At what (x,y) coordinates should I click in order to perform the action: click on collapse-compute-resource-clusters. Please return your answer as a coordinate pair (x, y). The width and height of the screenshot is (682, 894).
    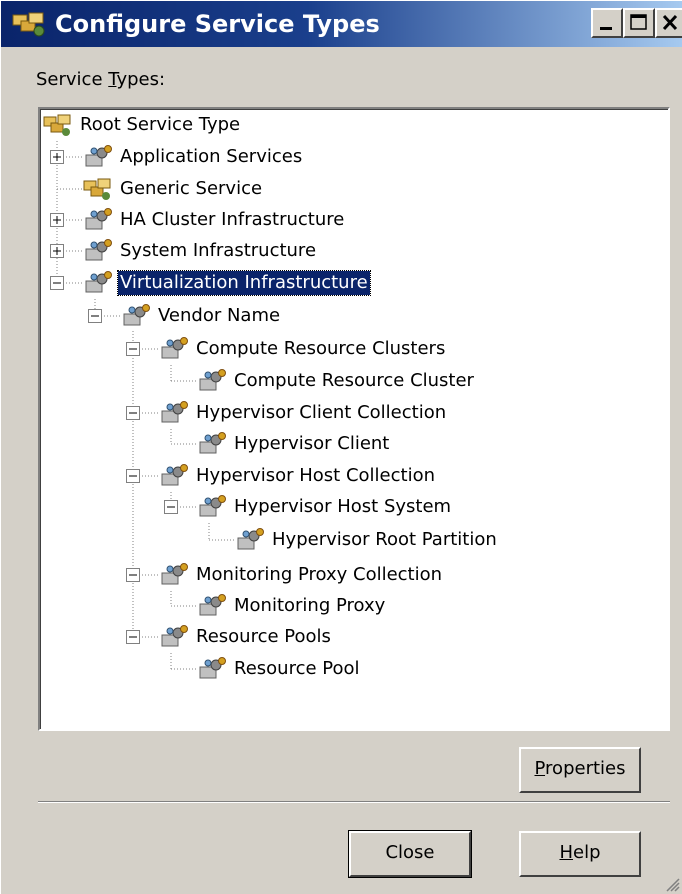
    Looking at the image, I should click on (133, 349).